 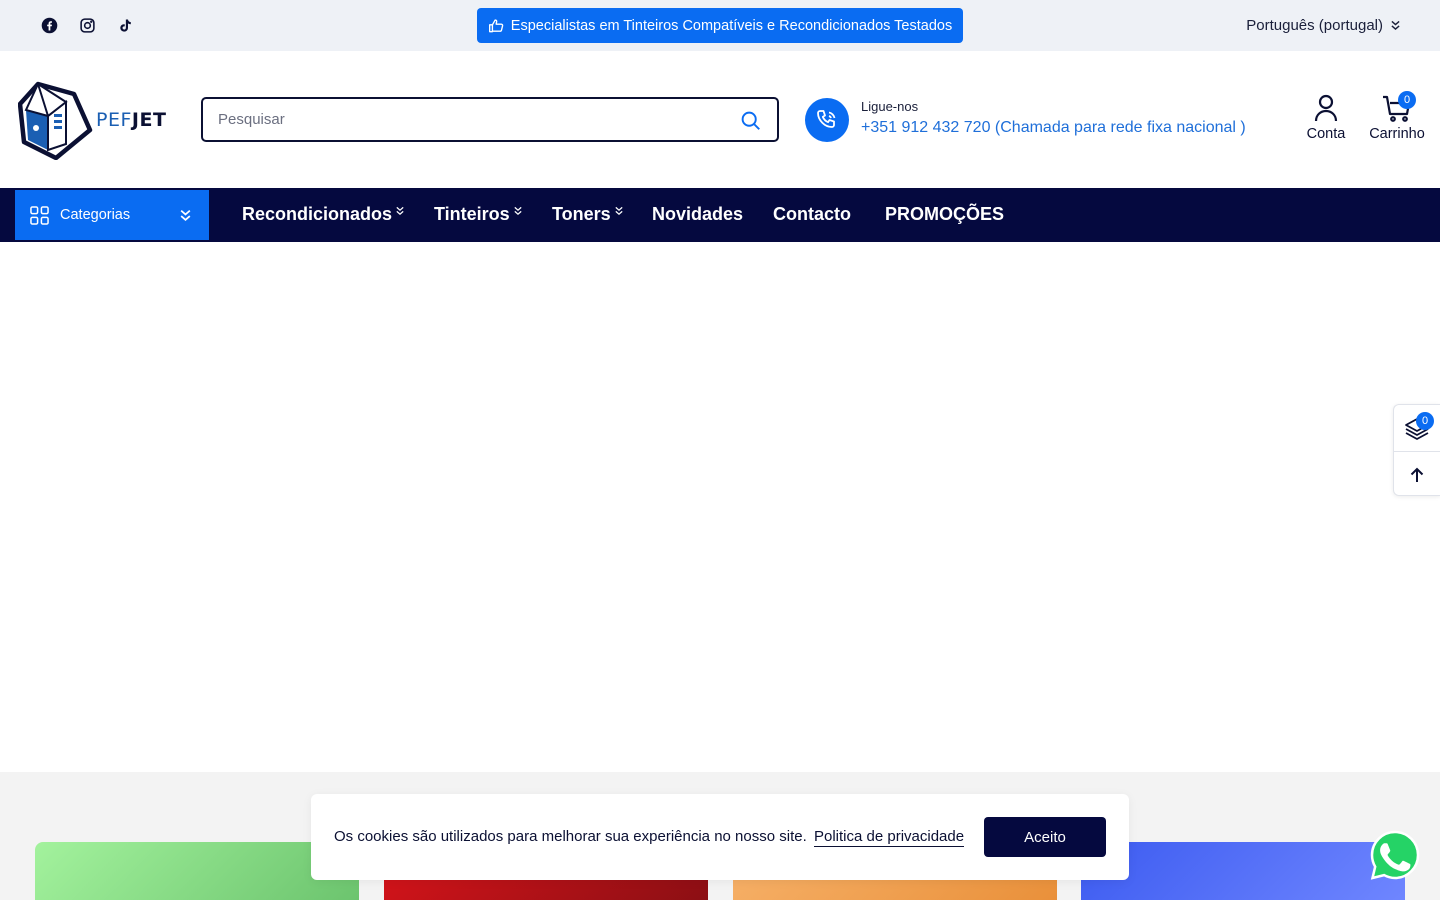 I want to click on categories-label: Categorias, so click(x=95, y=215).